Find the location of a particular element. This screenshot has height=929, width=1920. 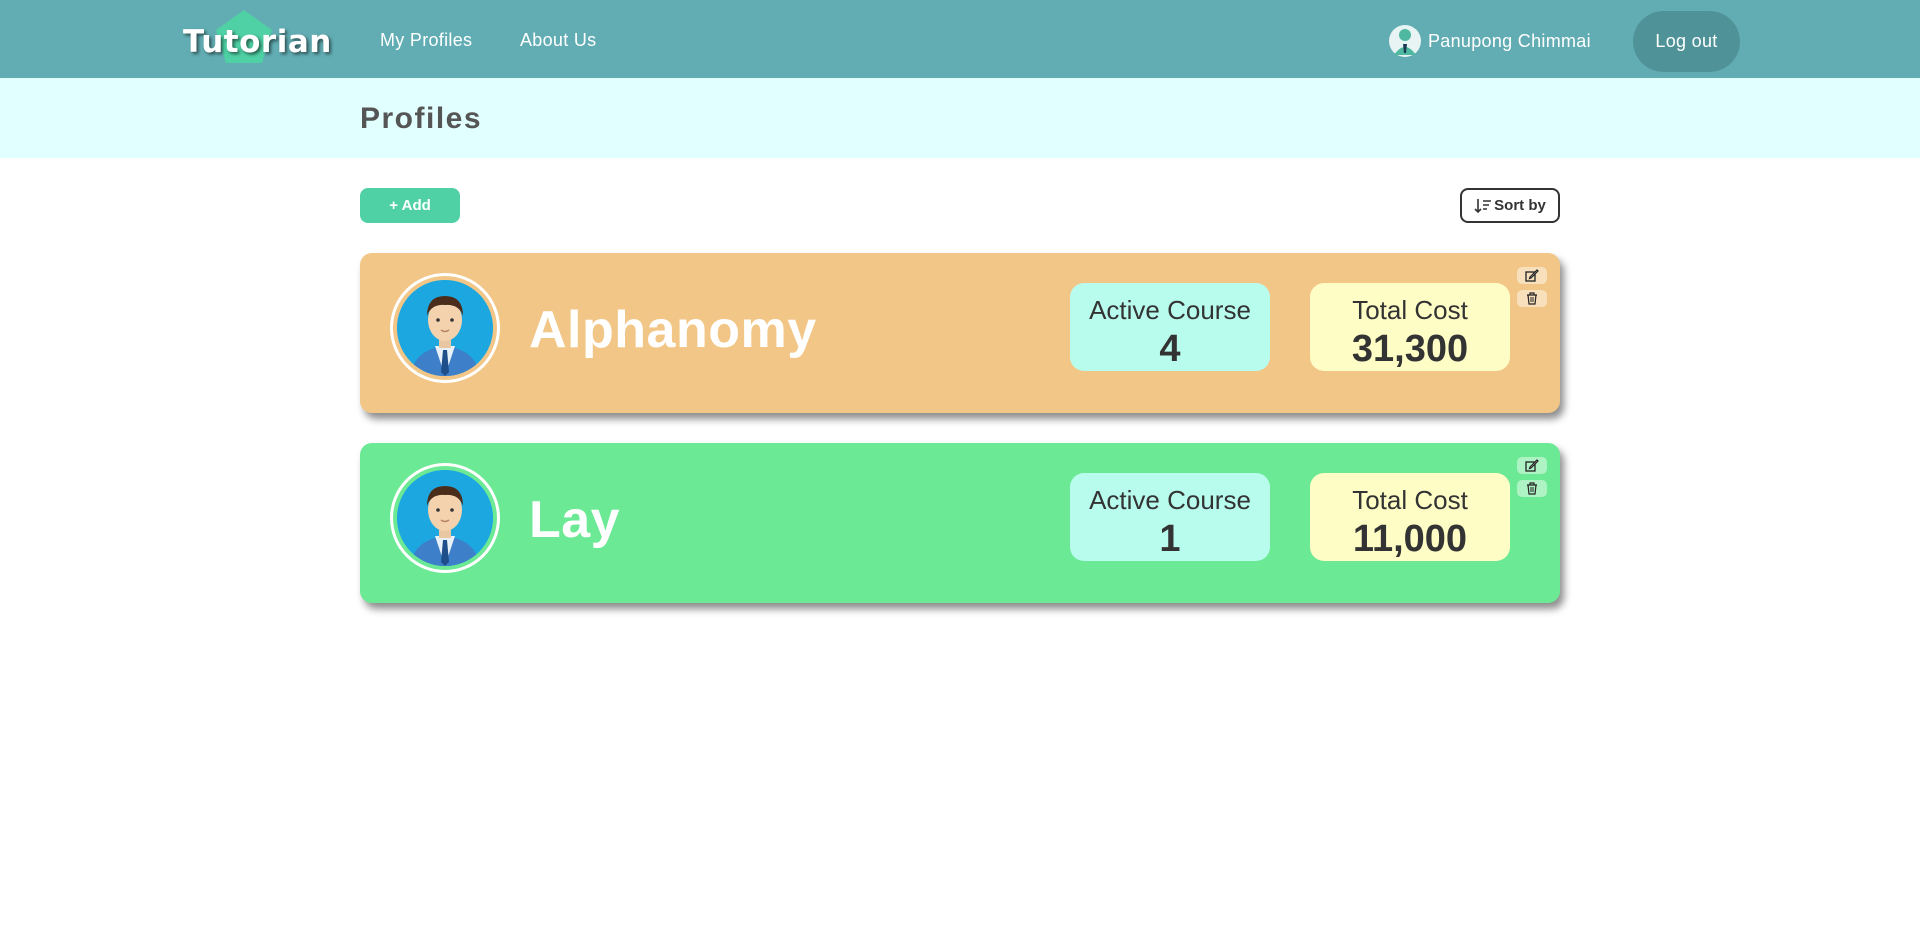

logo-text: Tutorian is located at coordinates (257, 42).